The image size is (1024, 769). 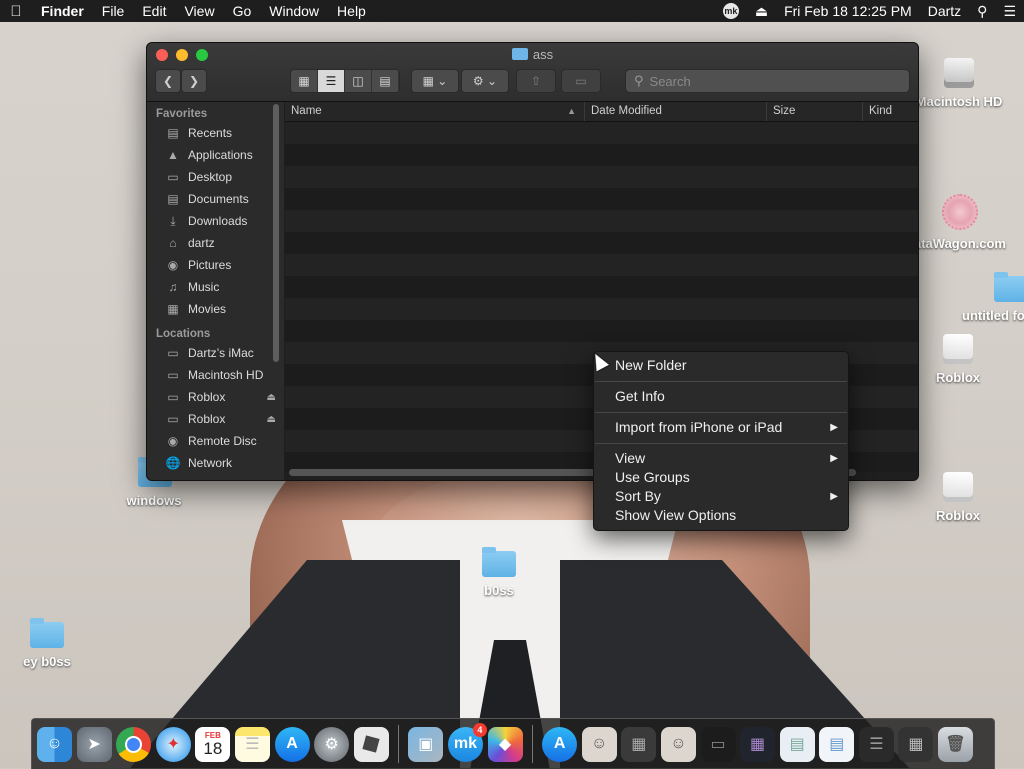 What do you see at coordinates (276, 233) in the screenshot?
I see `sidebar-scrollbar` at bounding box center [276, 233].